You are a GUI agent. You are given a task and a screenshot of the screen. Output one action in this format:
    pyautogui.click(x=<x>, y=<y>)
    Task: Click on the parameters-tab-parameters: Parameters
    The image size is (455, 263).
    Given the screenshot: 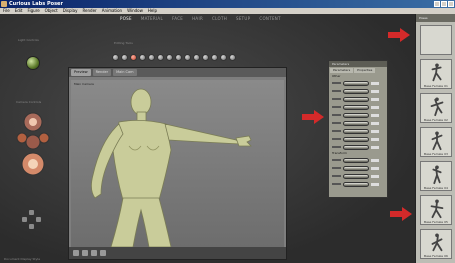 What is the action you would take?
    pyautogui.click(x=342, y=70)
    